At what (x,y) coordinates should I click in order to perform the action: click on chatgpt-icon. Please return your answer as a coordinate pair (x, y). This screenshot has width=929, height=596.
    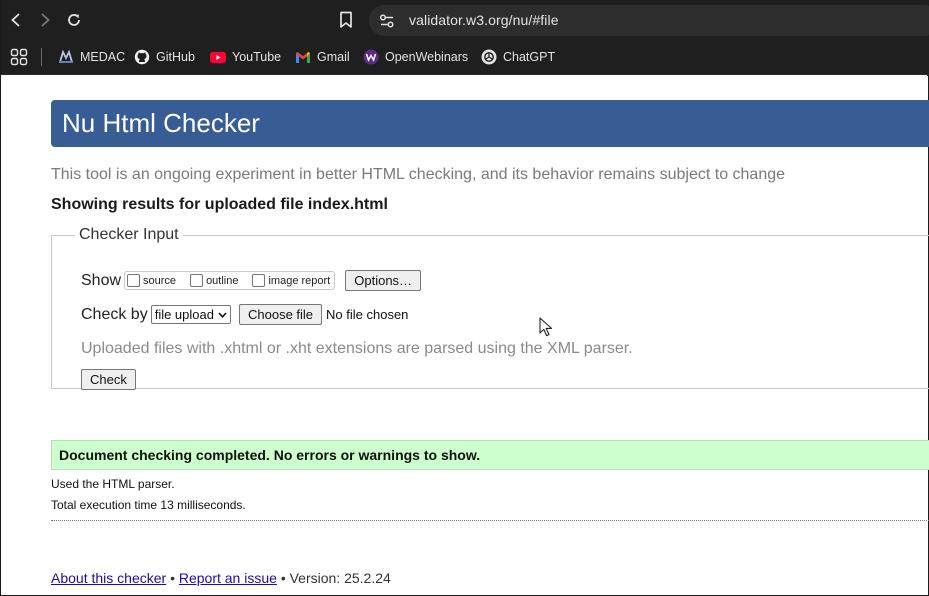
    Looking at the image, I should click on (489, 57).